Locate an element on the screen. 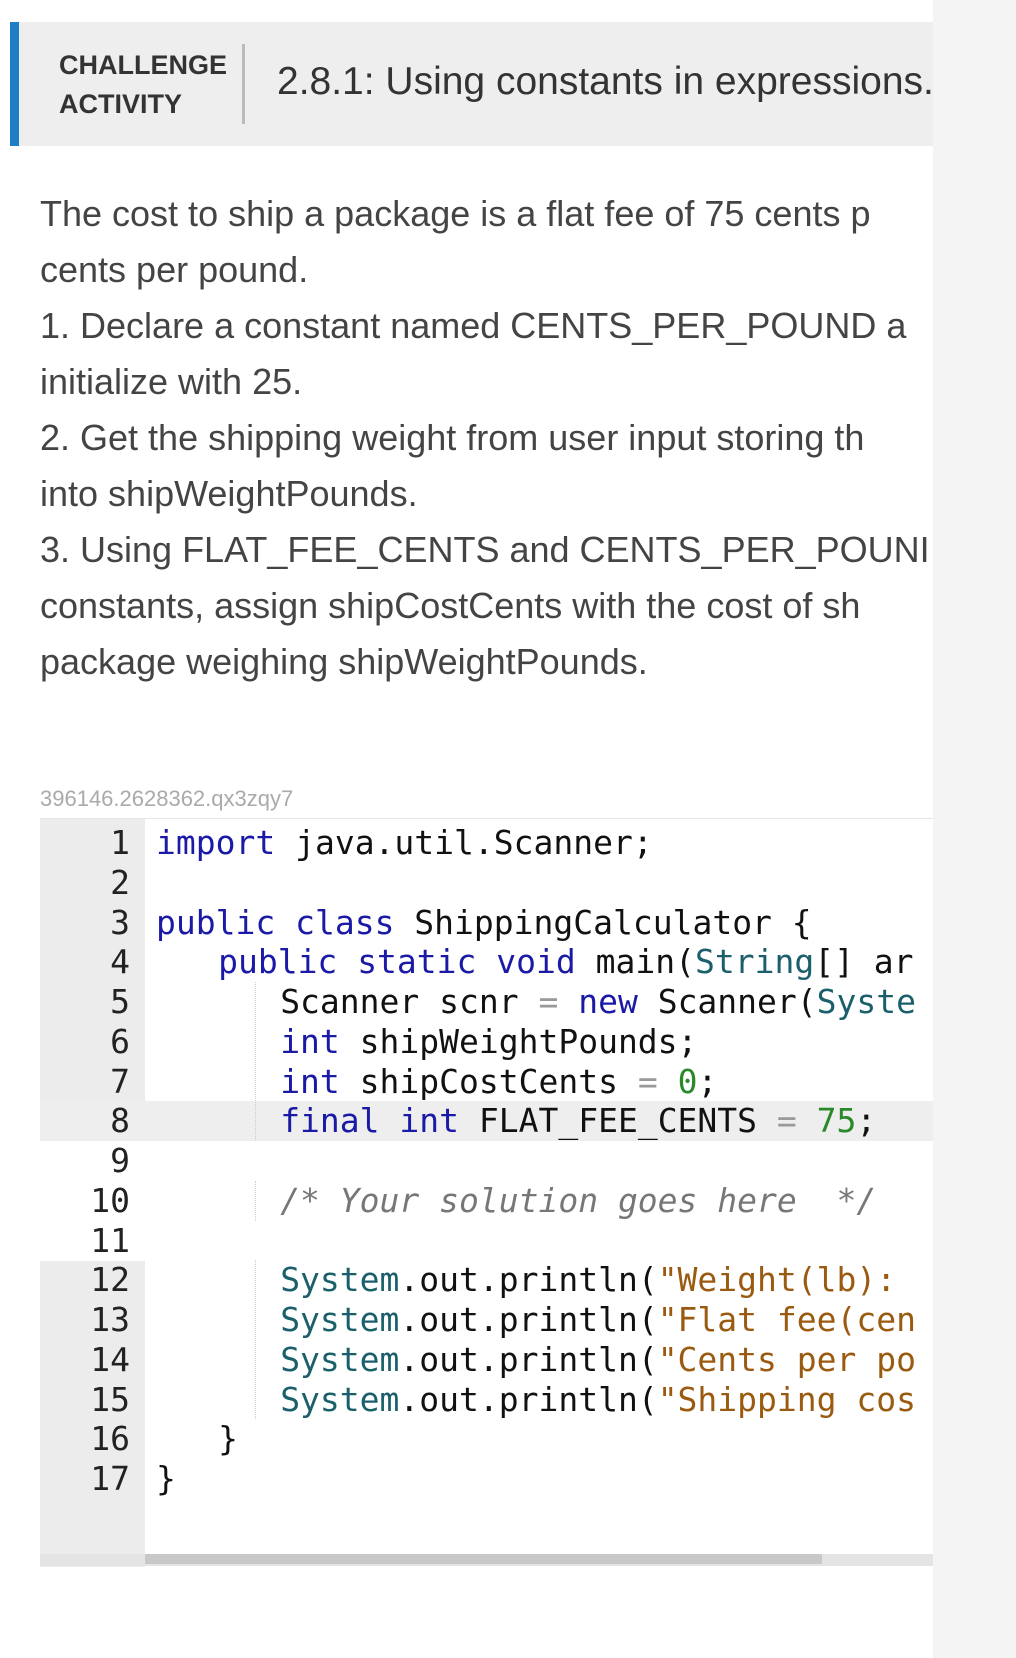 The height and width of the screenshot is (1658, 1016). code-token: shipCostCents is located at coordinates (488, 1081).